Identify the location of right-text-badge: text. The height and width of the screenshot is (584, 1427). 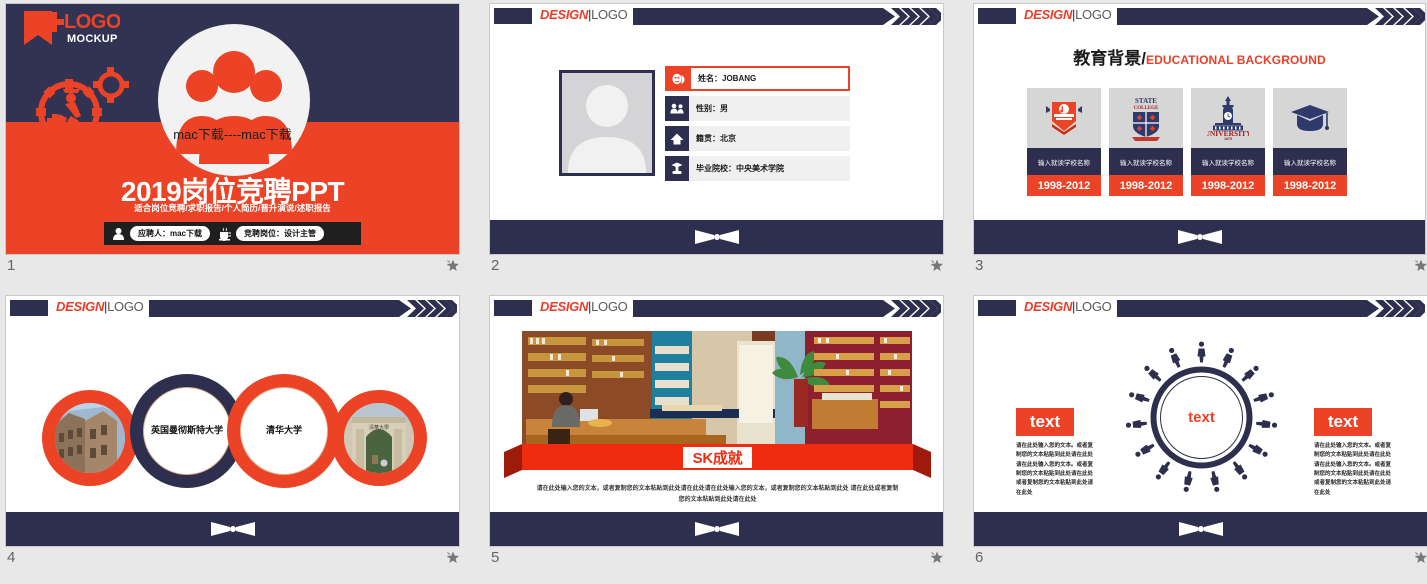
(1343, 422).